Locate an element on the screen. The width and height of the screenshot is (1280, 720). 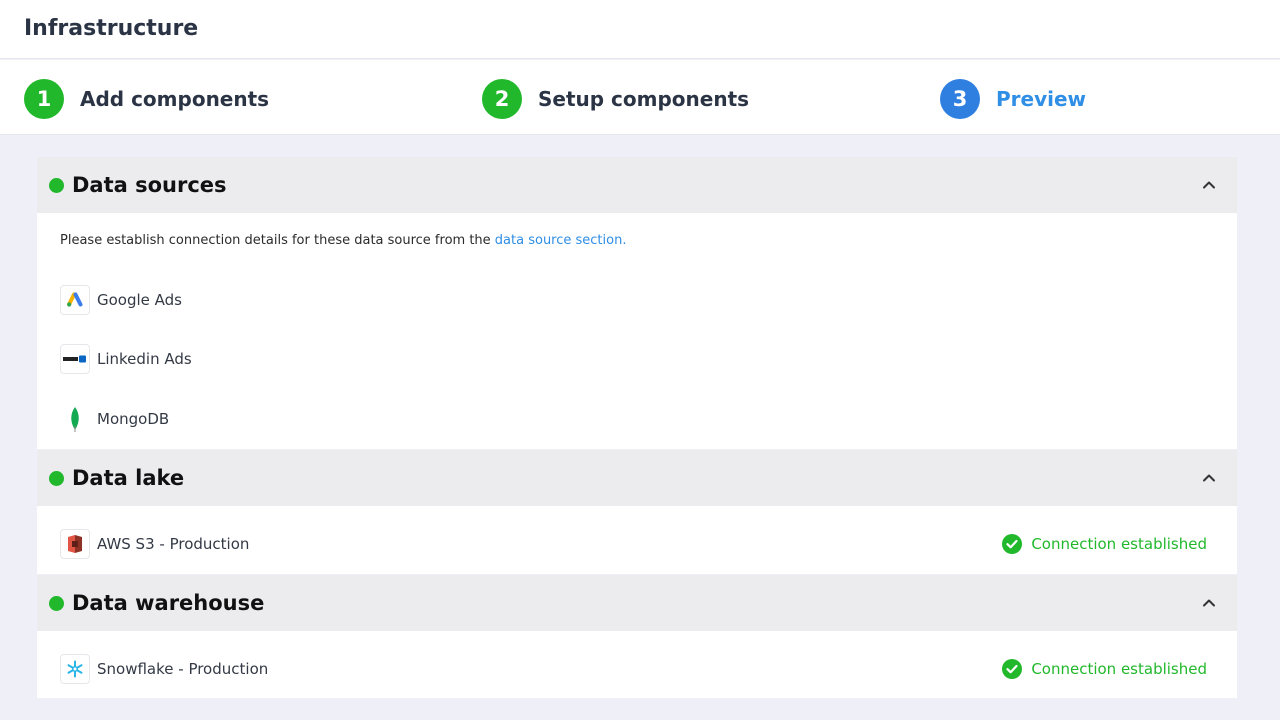
mongodb-icon is located at coordinates (75, 419).